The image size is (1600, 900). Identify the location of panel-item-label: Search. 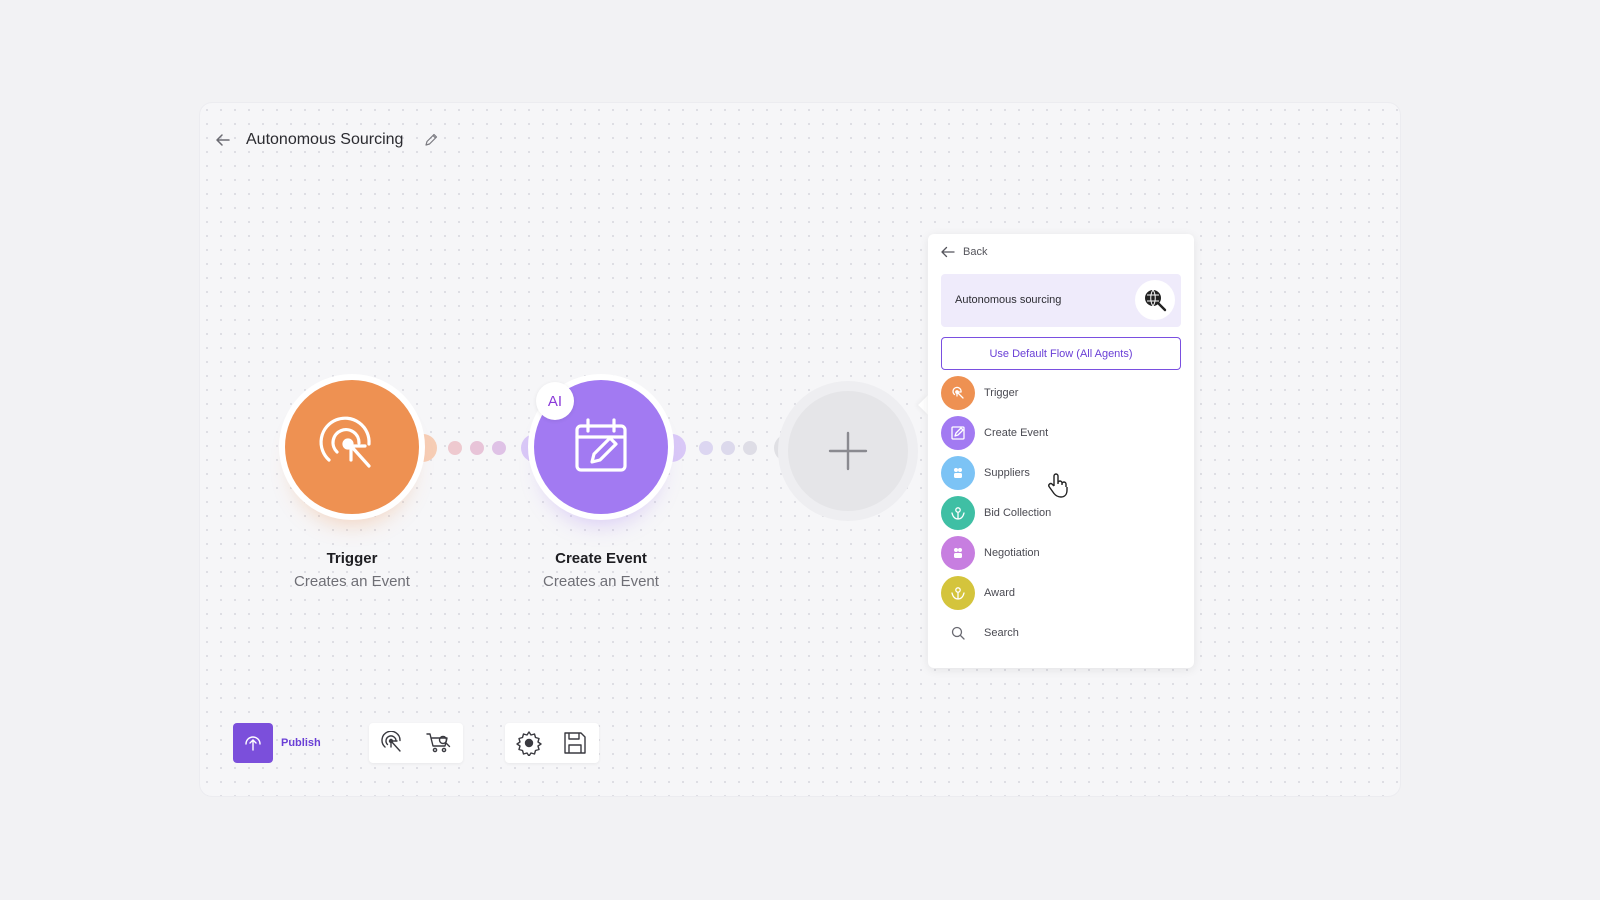
(1001, 633).